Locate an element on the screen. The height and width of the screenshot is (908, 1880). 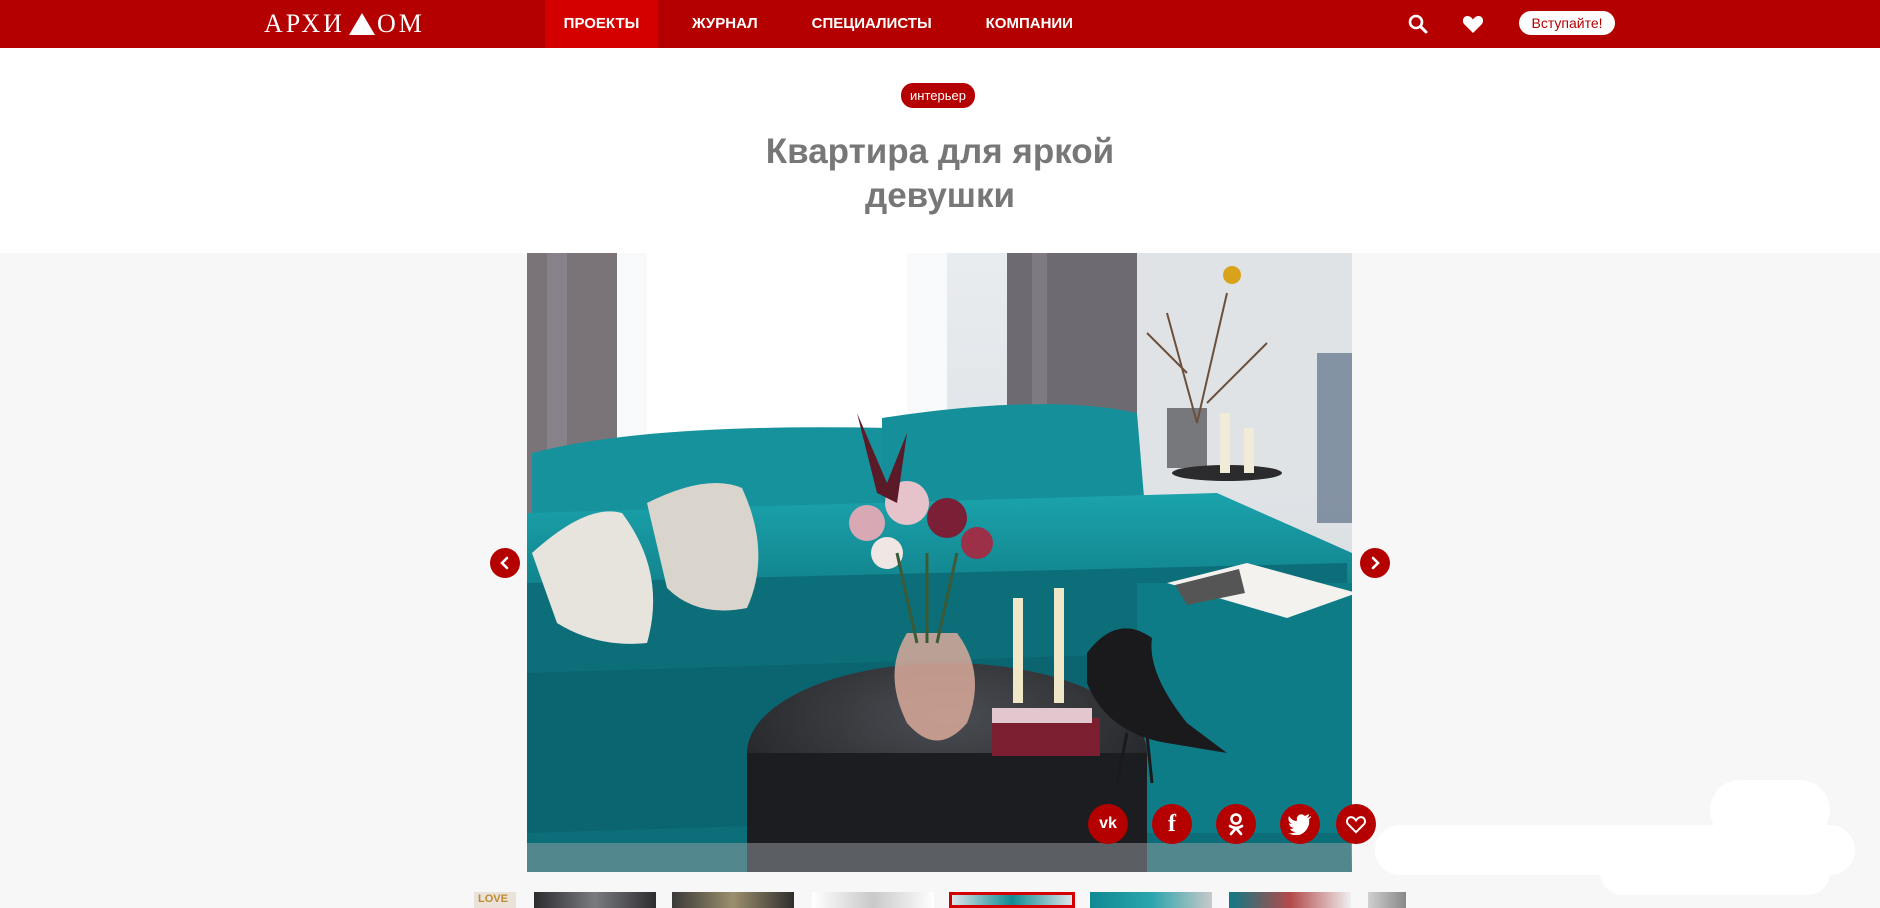
nav-item-journal: ЖУРНАЛ is located at coordinates (725, 24).